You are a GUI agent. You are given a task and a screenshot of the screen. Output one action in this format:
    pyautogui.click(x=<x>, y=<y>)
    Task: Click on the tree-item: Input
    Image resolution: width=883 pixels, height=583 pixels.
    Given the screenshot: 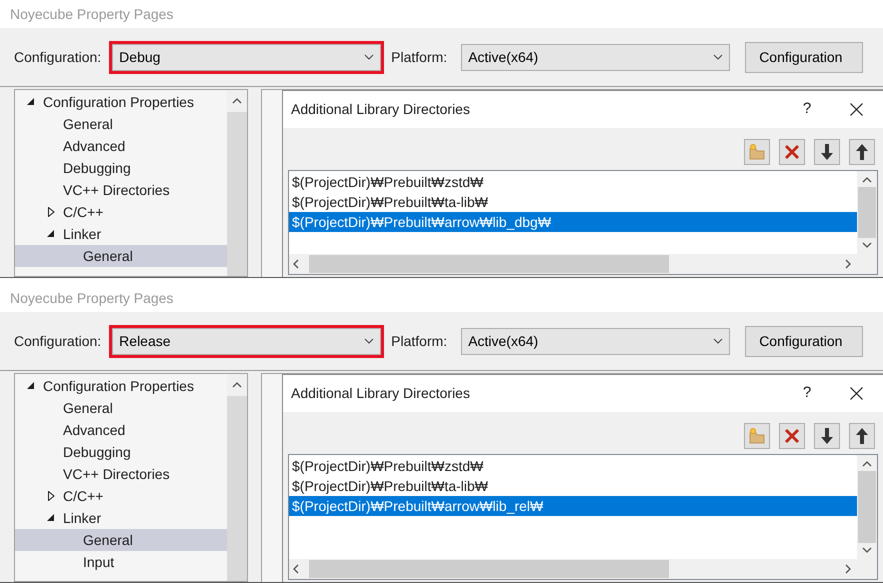 What is the action you would take?
    pyautogui.click(x=121, y=562)
    